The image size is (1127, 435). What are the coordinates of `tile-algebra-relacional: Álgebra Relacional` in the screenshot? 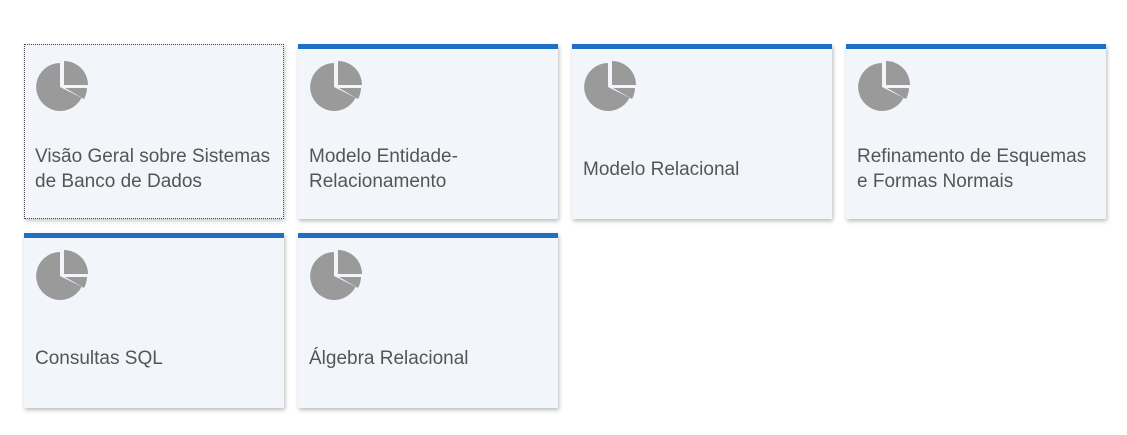 It's located at (428, 320).